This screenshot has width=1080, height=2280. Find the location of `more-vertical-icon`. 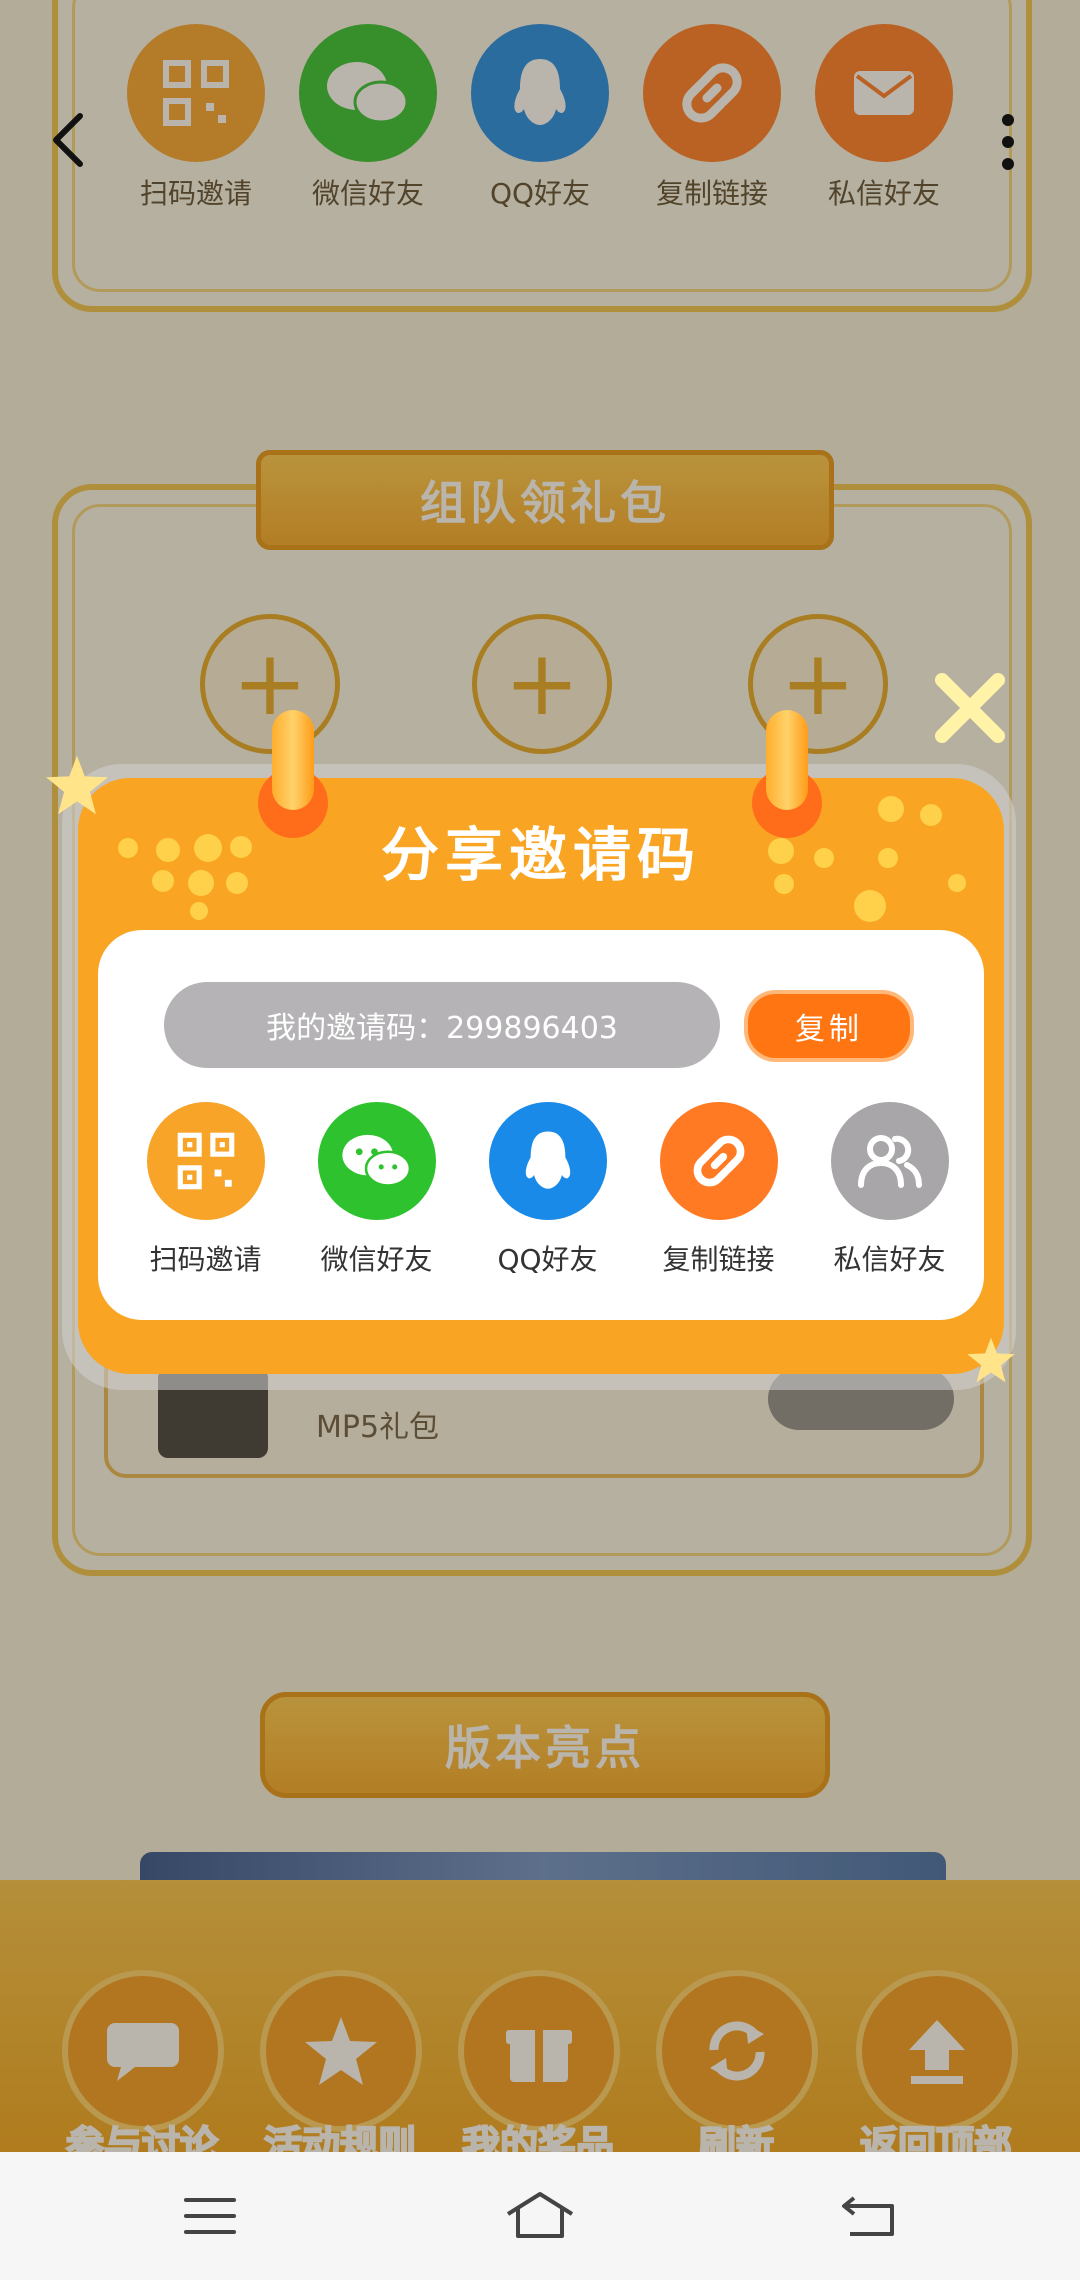

more-vertical-icon is located at coordinates (1008, 142).